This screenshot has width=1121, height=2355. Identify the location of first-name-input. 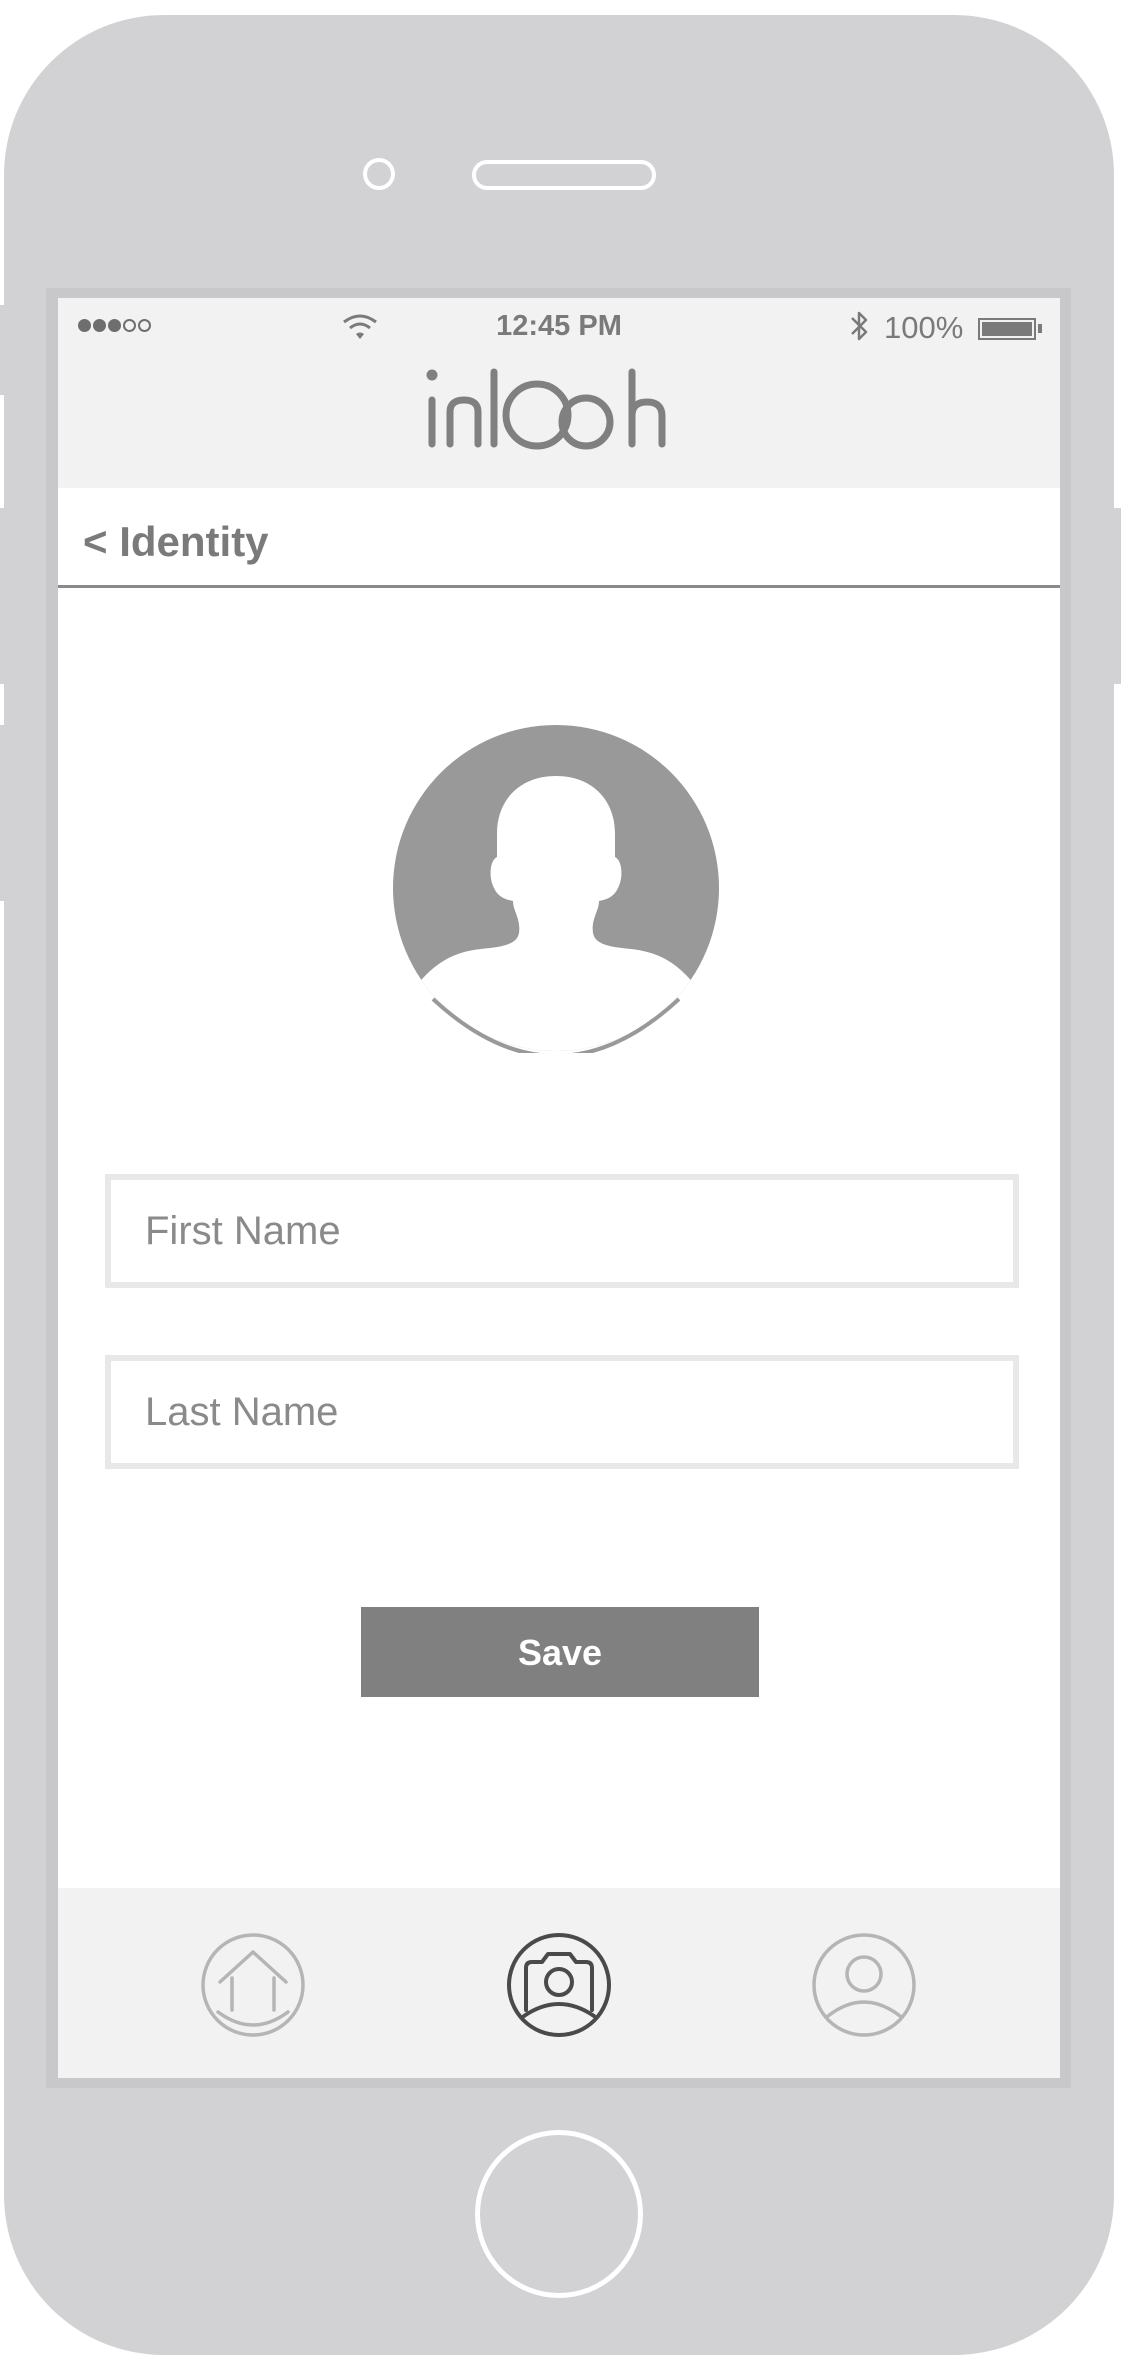
(562, 1231).